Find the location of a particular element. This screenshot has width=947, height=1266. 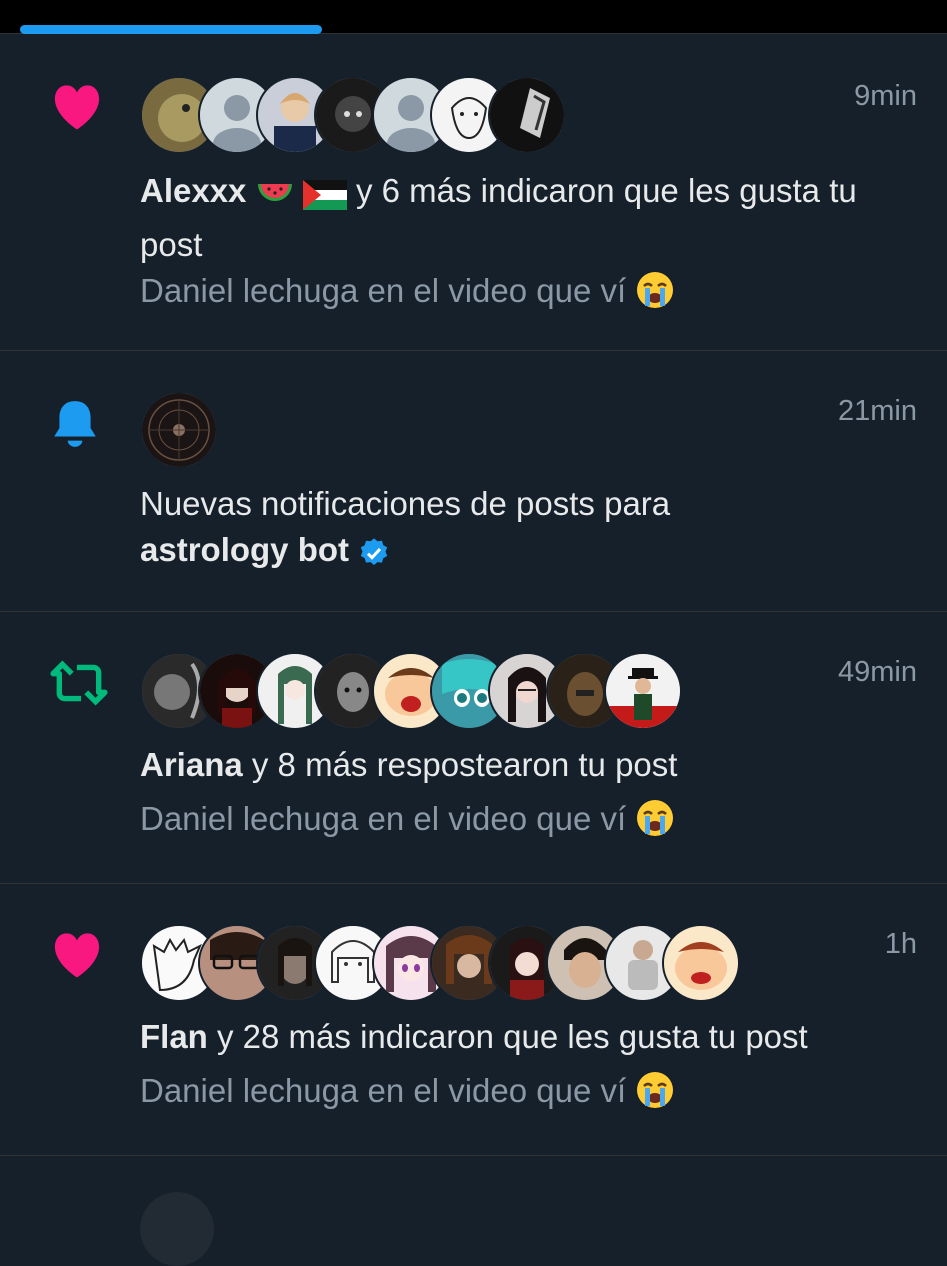

repost-description: y 8 más respostearon tu post is located at coordinates (464, 764).